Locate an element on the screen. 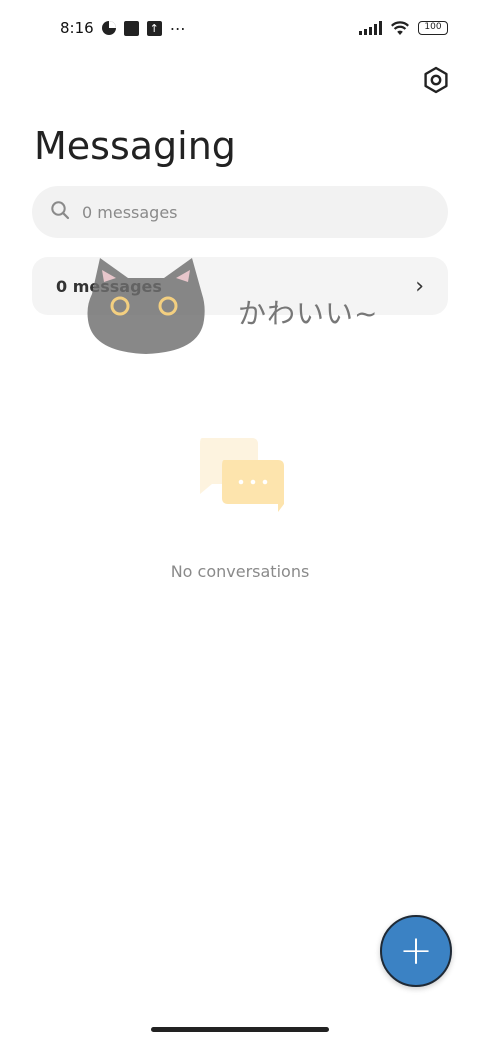  upload-notification-icon: ↑ is located at coordinates (154, 28).